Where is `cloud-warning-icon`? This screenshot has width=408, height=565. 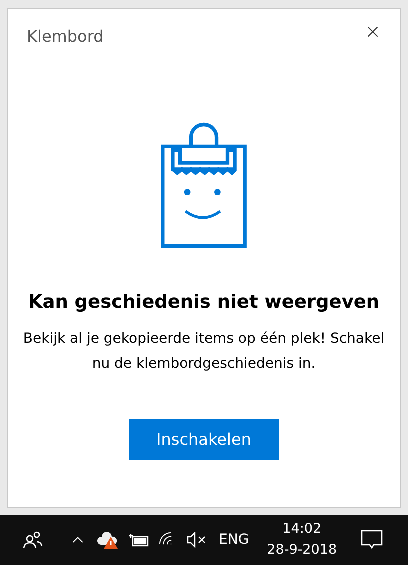 cloud-warning-icon is located at coordinates (108, 540).